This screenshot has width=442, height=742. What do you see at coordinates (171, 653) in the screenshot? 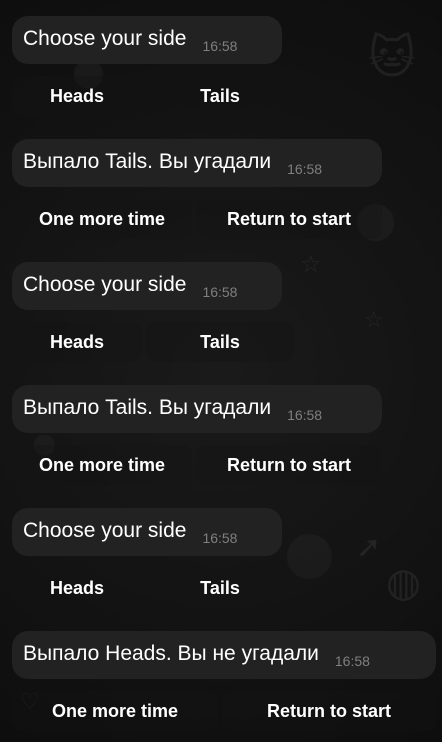
I see `message-text: Выпало Heads. Вы не угадали` at bounding box center [171, 653].